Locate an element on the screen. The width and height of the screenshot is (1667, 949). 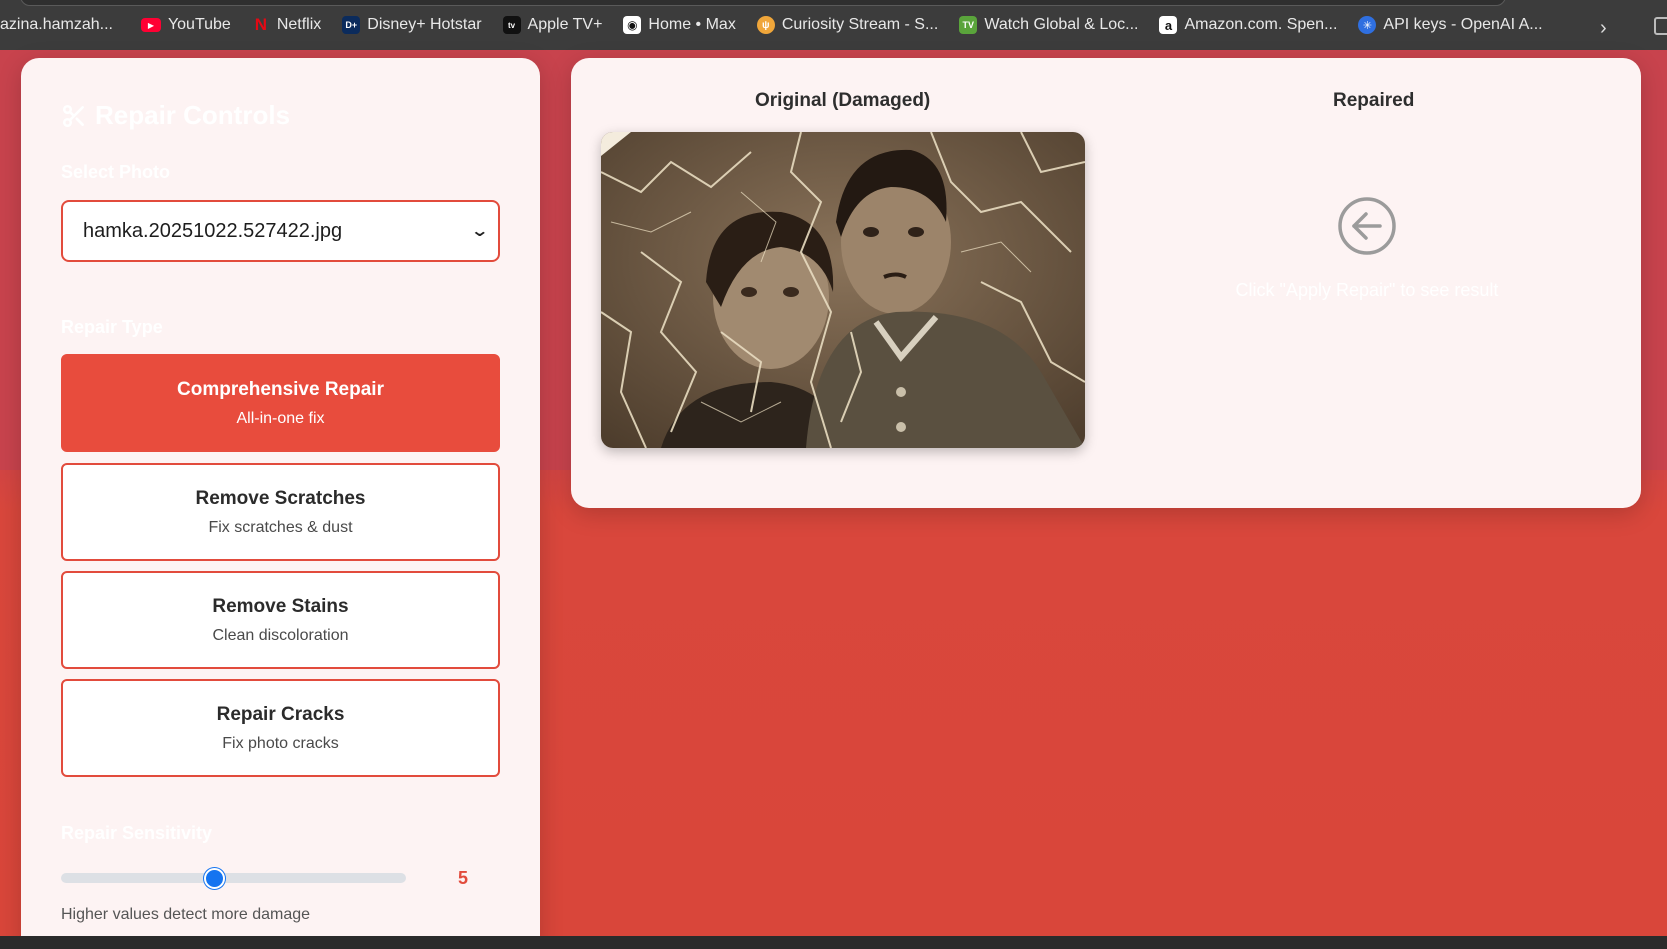
remove-stains-button: Remove Stains Clean discoloration is located at coordinates (280, 620).